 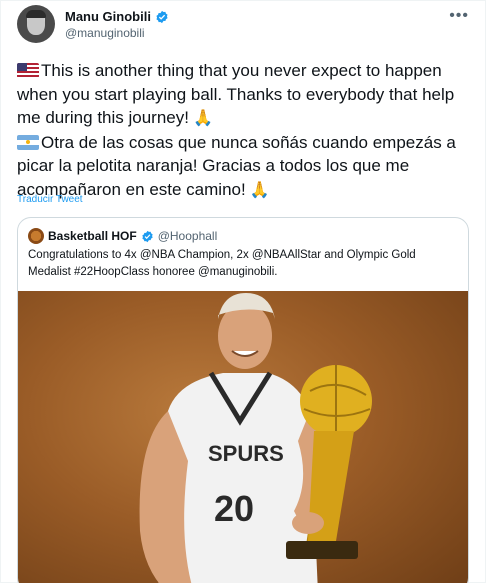 I want to click on head, so click(x=245, y=336).